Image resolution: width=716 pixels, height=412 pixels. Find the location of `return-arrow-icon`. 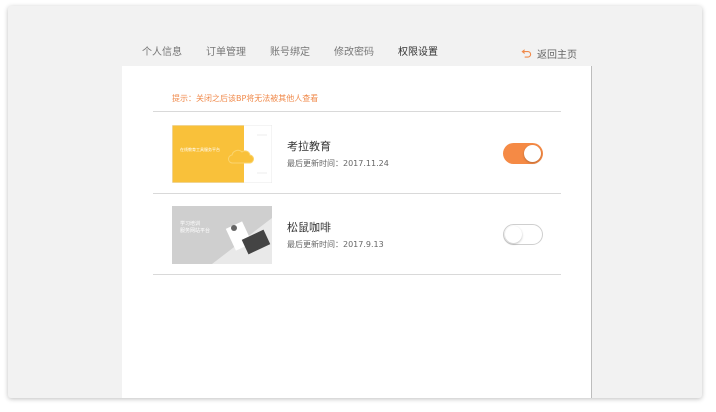

return-arrow-icon is located at coordinates (526, 54).